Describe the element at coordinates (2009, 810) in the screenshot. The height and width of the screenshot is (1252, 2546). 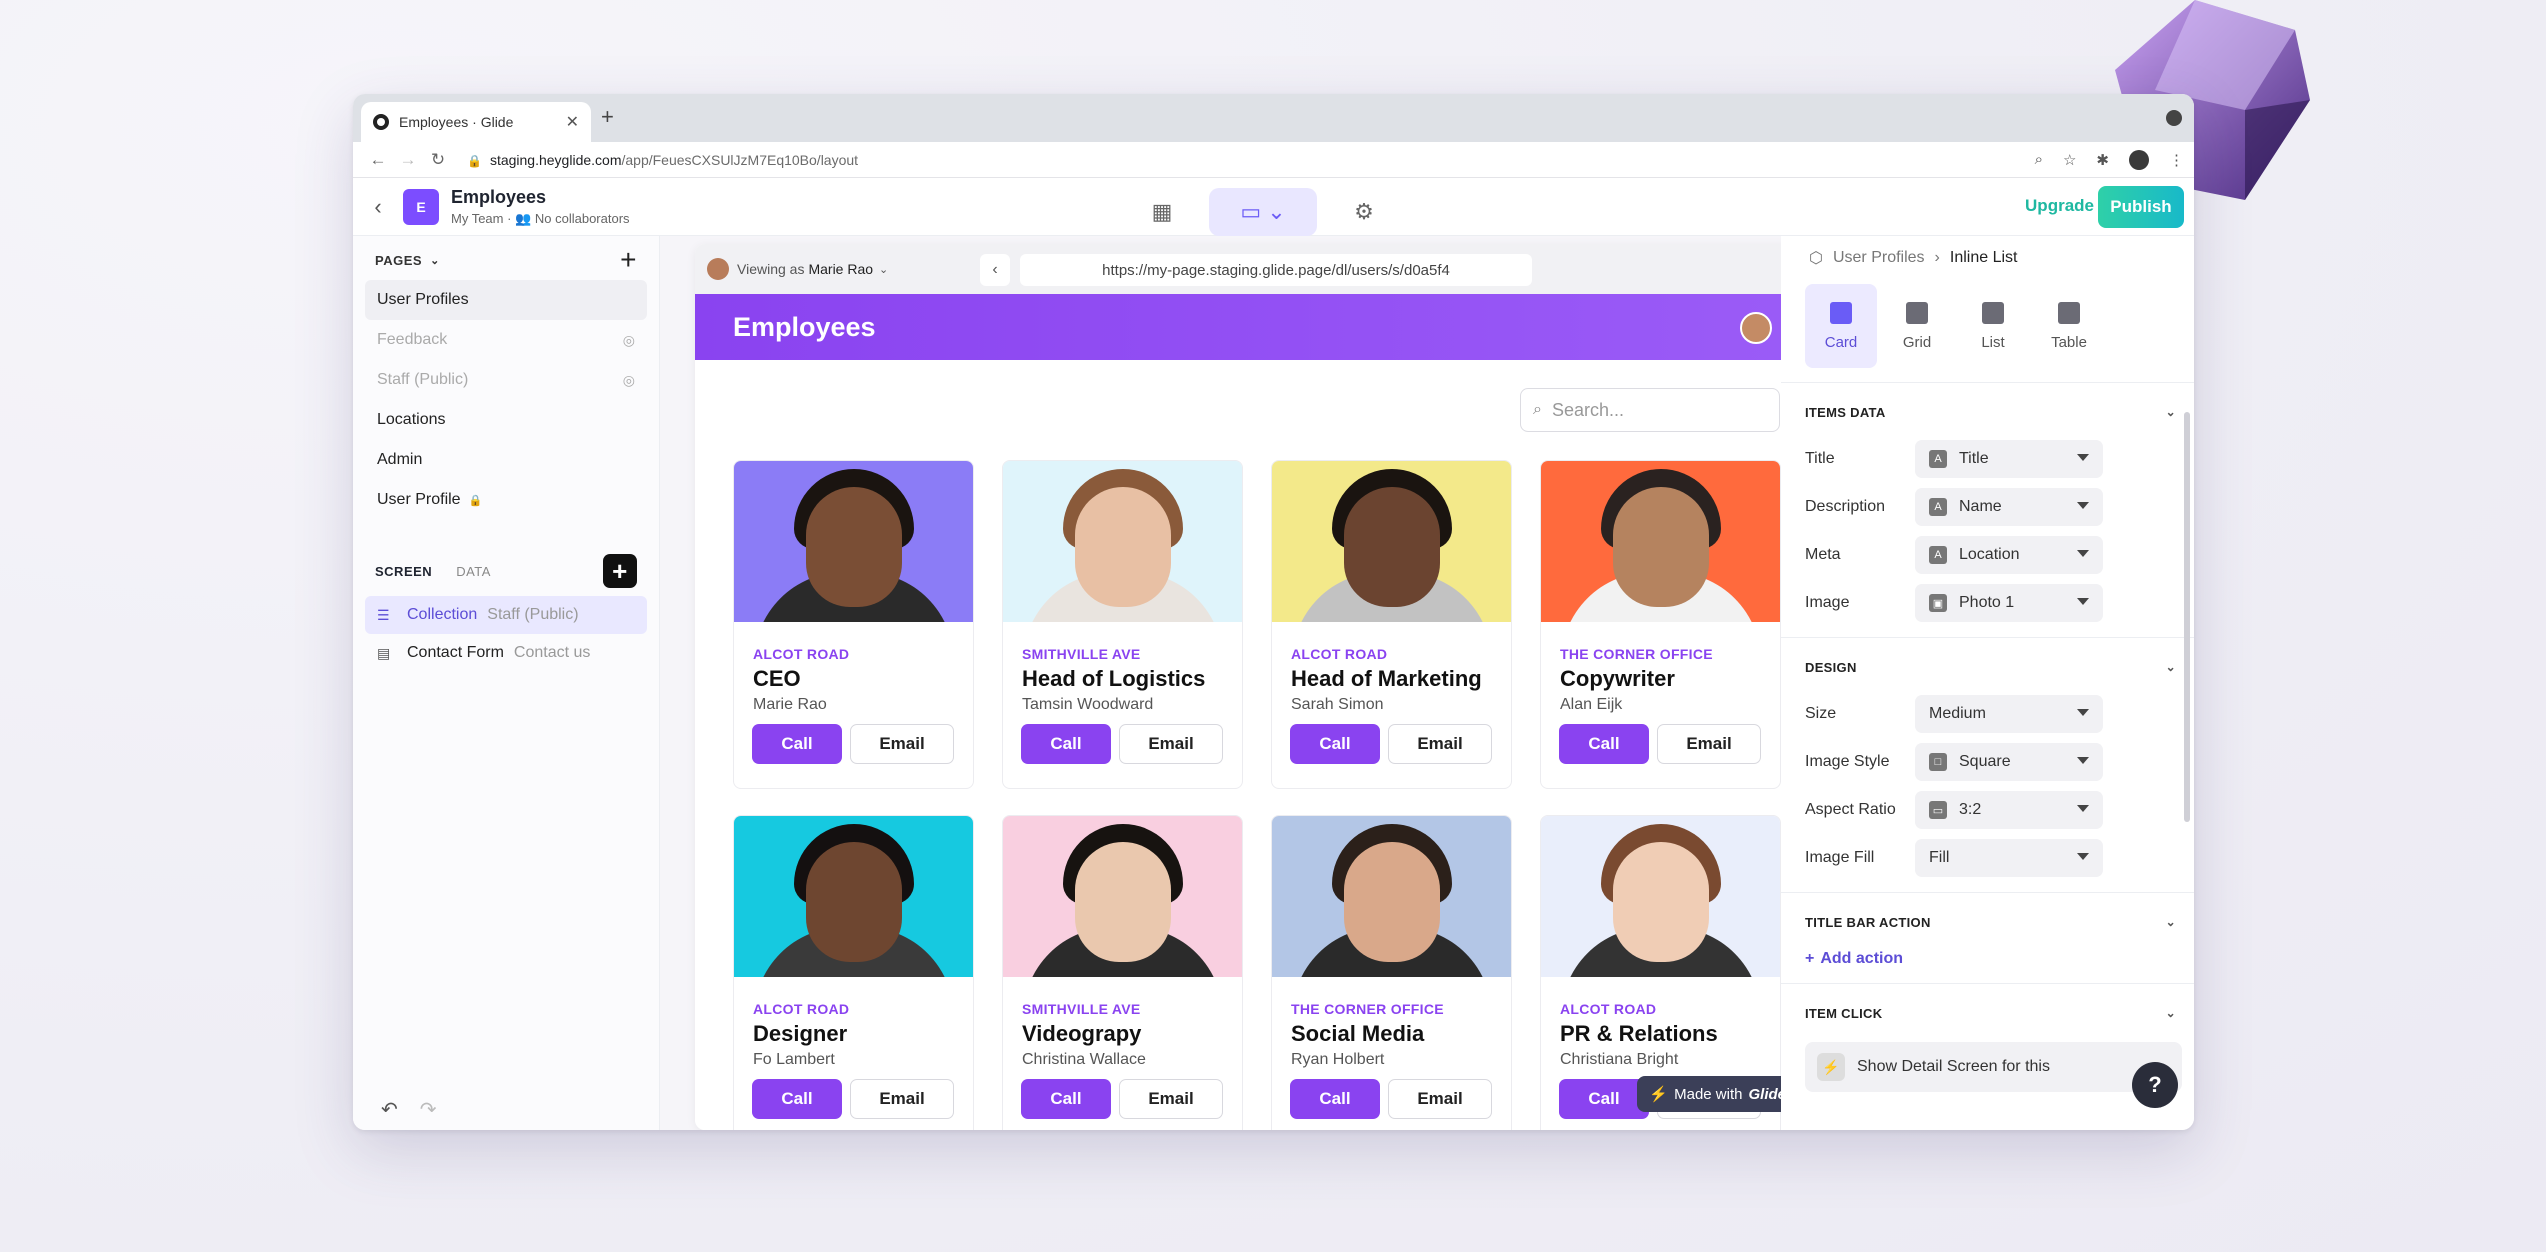
I see `property-select: ▭ 3:2` at that location.